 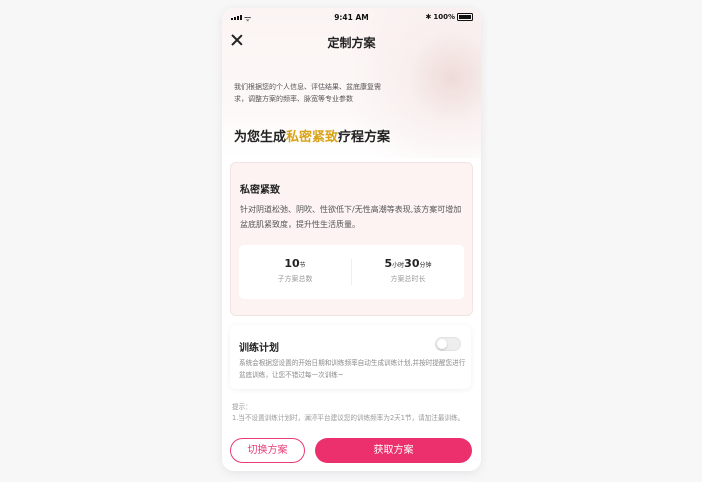 What do you see at coordinates (348, 418) in the screenshot?
I see `tips-text: 1.当不设置训练计划时，澜渟平台建议您的训练频率为2天1节，请加注最训练。` at bounding box center [348, 418].